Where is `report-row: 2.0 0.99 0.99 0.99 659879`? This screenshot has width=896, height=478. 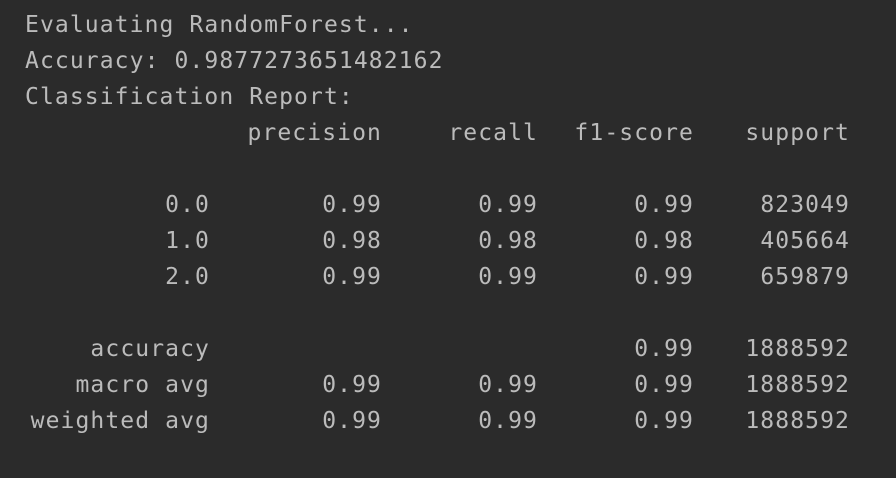 report-row: 2.0 0.99 0.99 0.99 659879 is located at coordinates (448, 277).